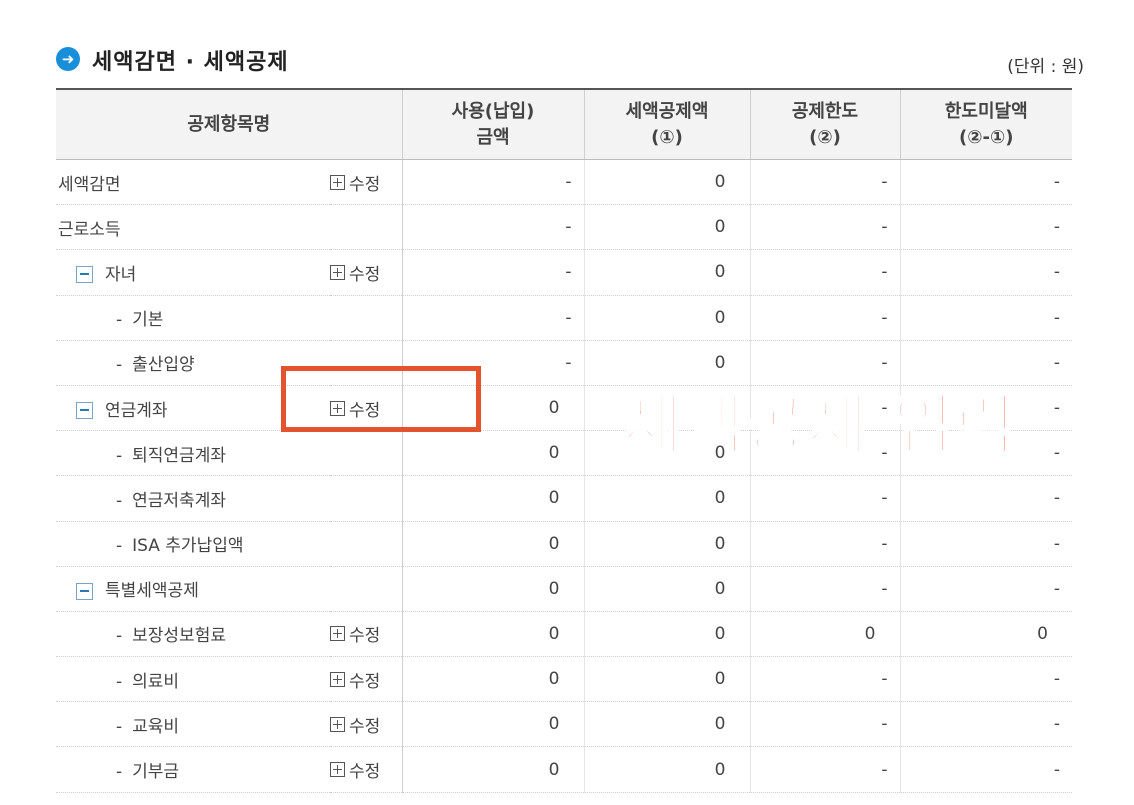 This screenshot has width=1134, height=805. Describe the element at coordinates (570, 58) in the screenshot. I see `section-header: ➜ 세액감면 · 세액공제 (단위 : 원)` at that location.